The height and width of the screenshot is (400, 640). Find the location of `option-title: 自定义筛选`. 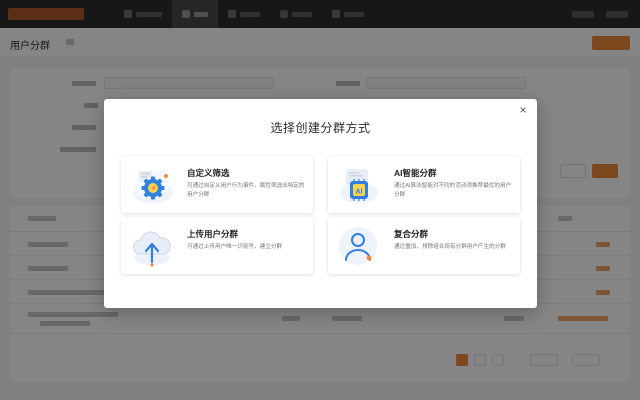

option-title: 自定义筛选 is located at coordinates (208, 173).